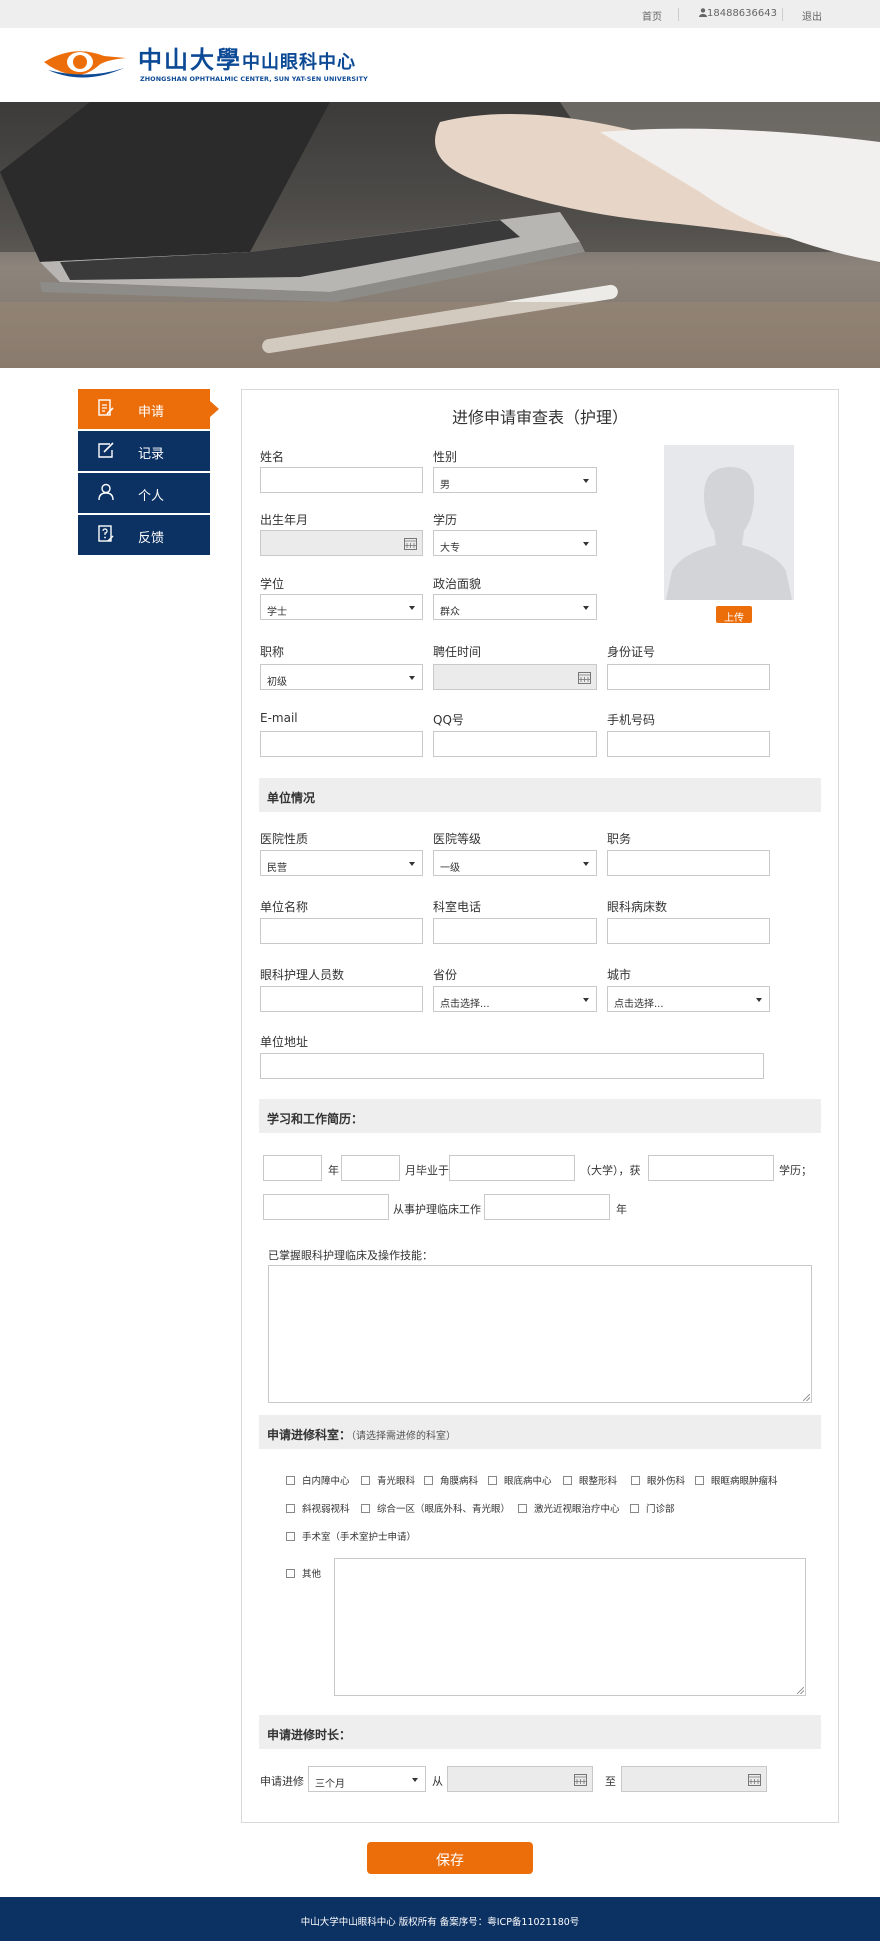  I want to click on hire-date-input, so click(515, 677).